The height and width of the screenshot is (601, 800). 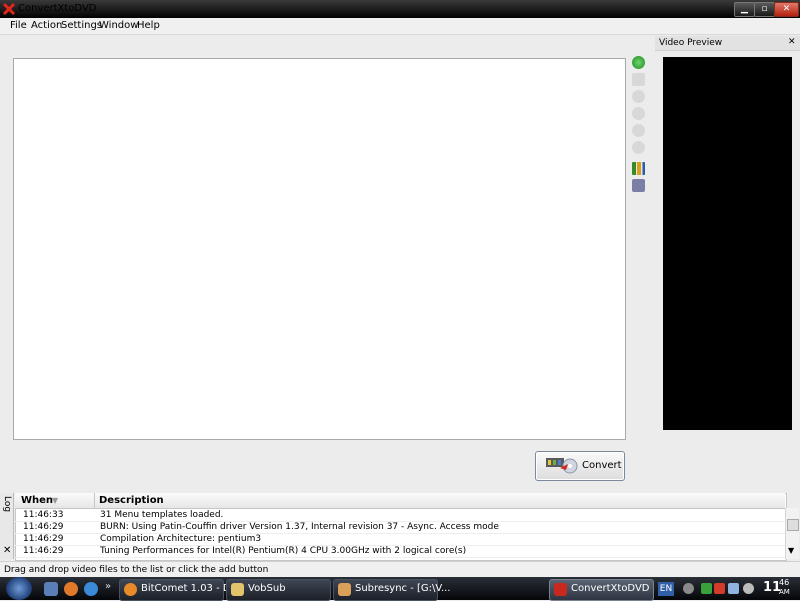 What do you see at coordinates (744, 9) in the screenshot?
I see `minimize-button: ▁` at bounding box center [744, 9].